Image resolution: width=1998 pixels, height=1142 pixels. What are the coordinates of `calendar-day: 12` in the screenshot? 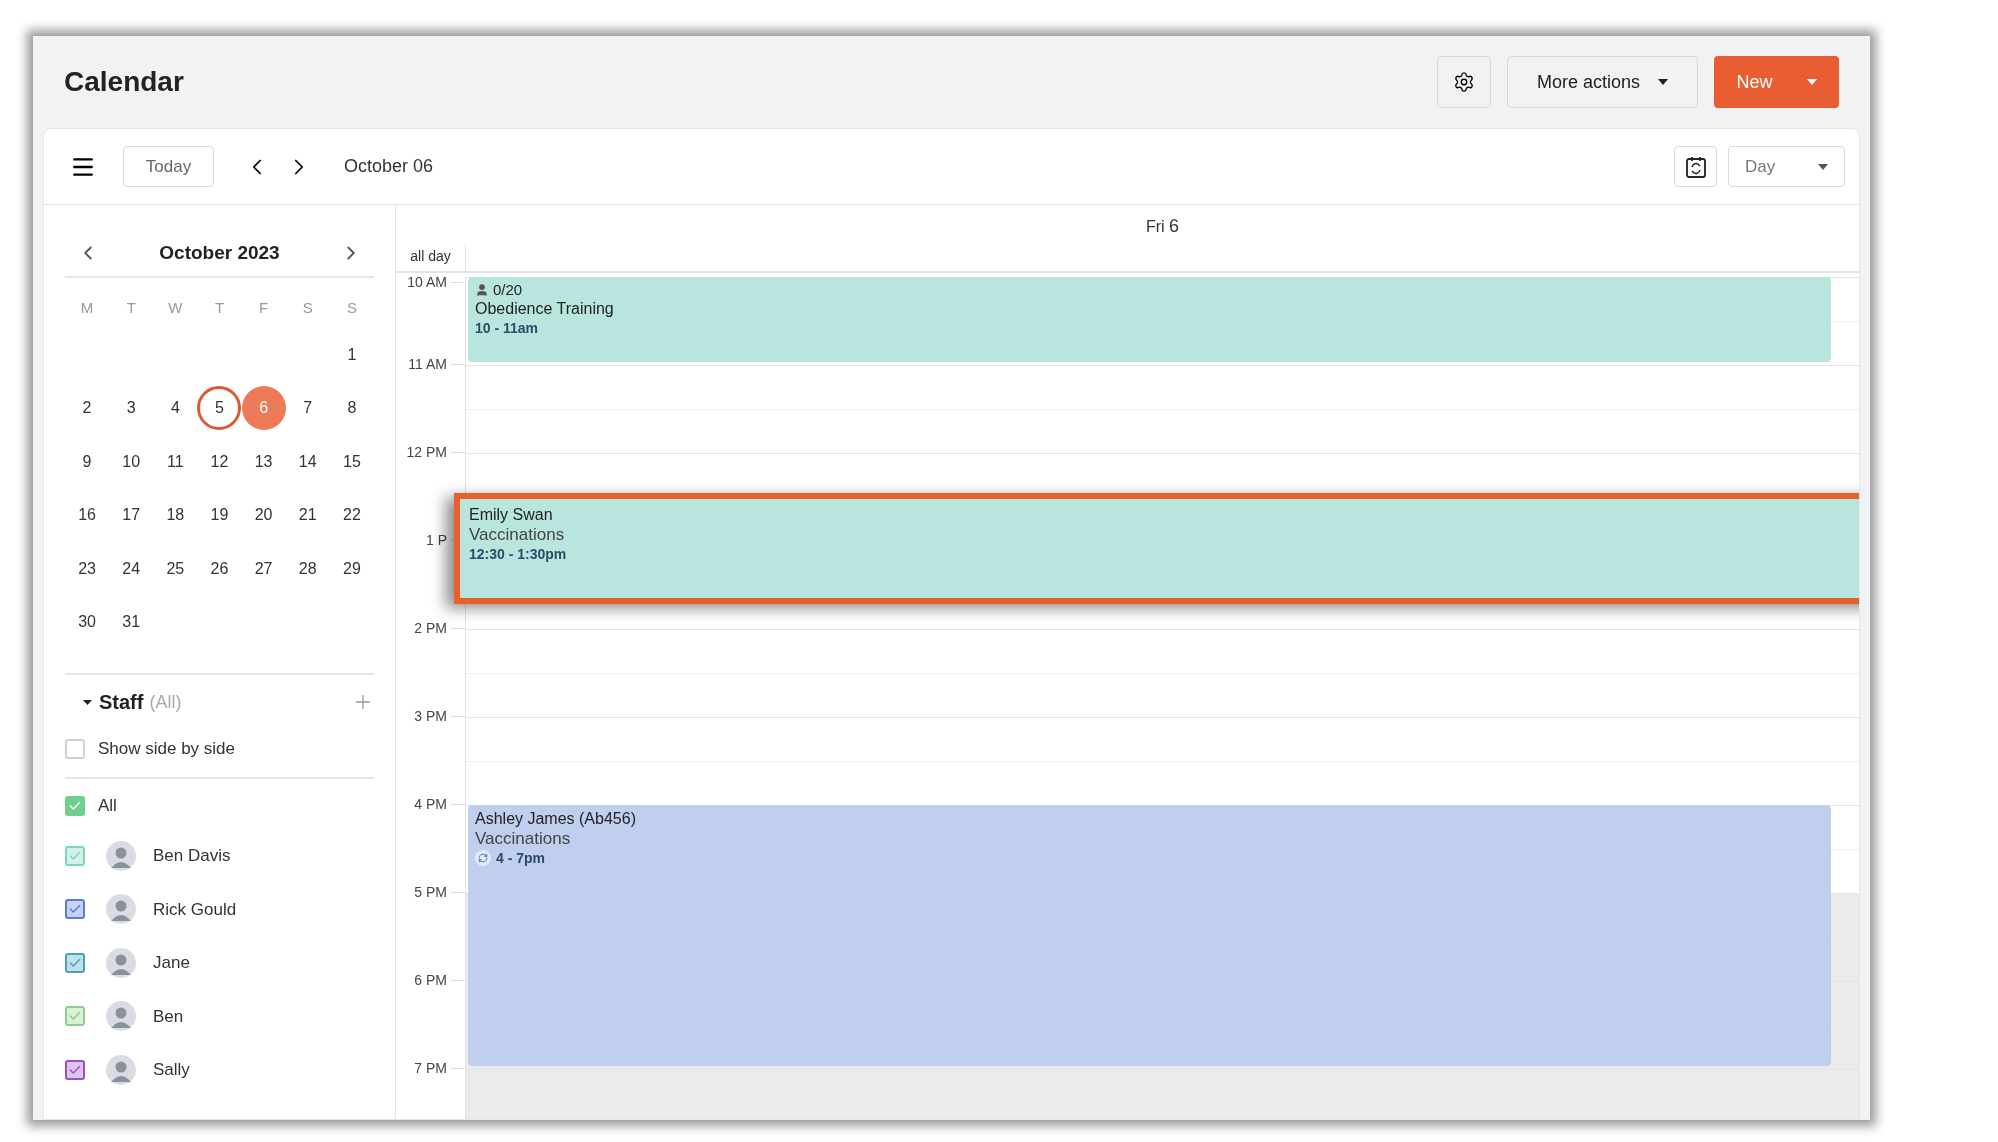 It's located at (219, 461).